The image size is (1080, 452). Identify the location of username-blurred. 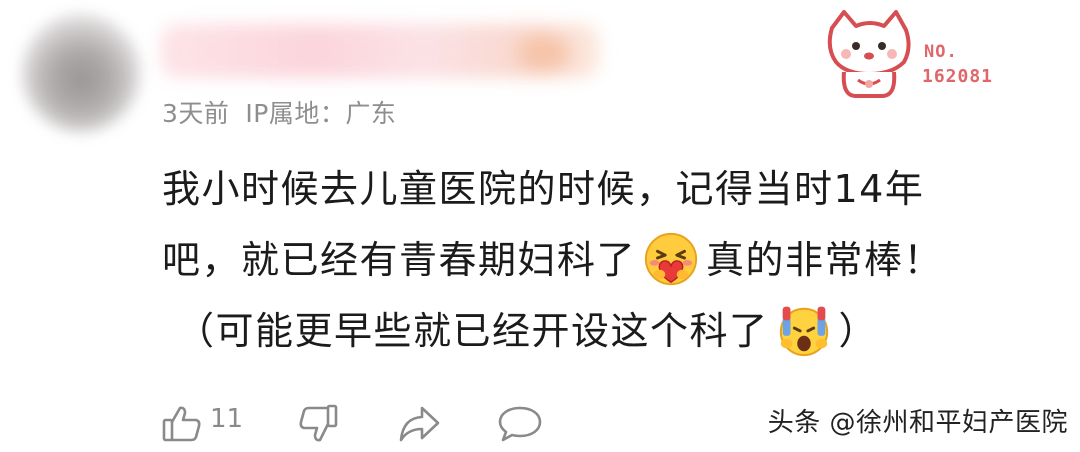
(380, 51).